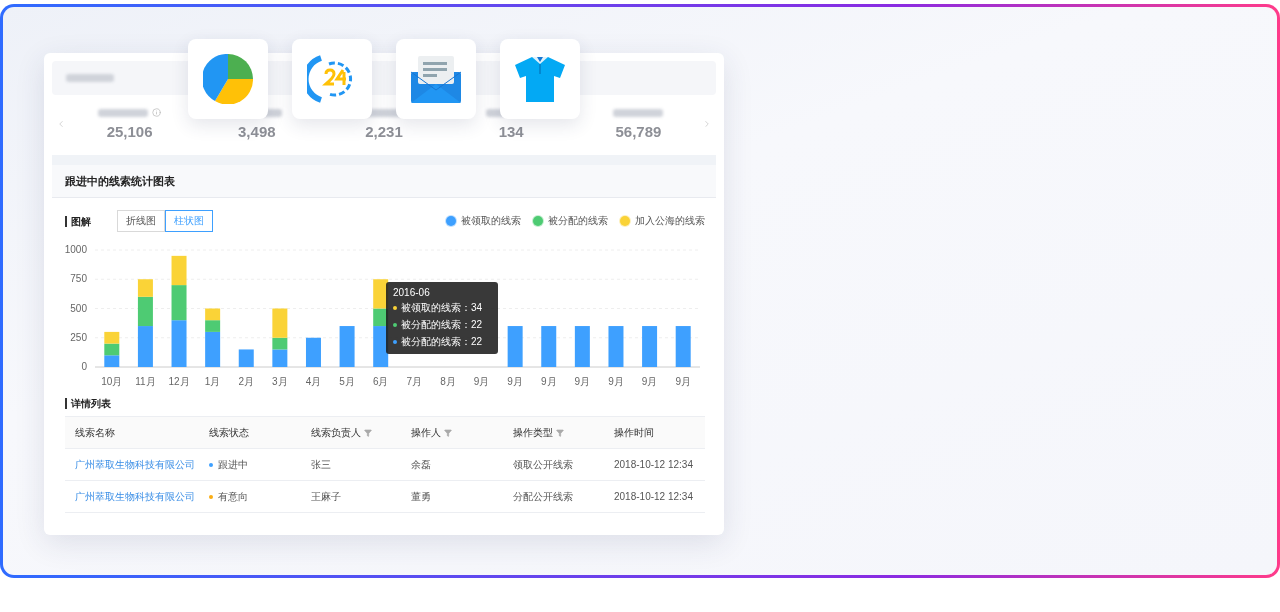  What do you see at coordinates (179, 381) in the screenshot?
I see `axis-tick-label: 12月` at bounding box center [179, 381].